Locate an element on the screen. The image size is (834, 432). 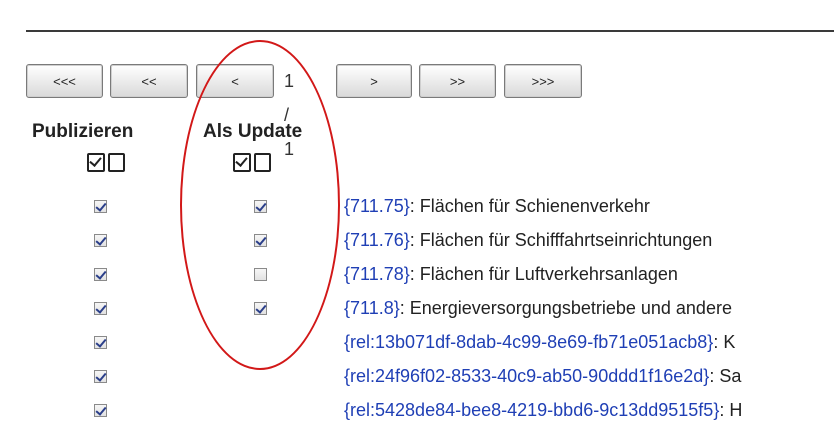
select-all-icon is located at coordinates (95, 162).